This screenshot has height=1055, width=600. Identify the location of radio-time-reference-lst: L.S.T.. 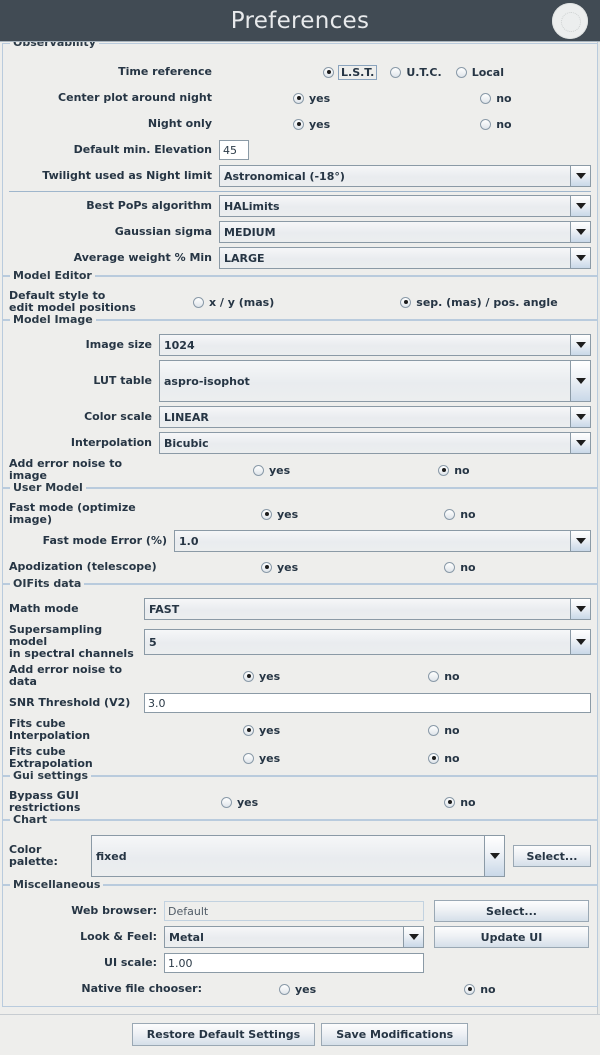
(350, 72).